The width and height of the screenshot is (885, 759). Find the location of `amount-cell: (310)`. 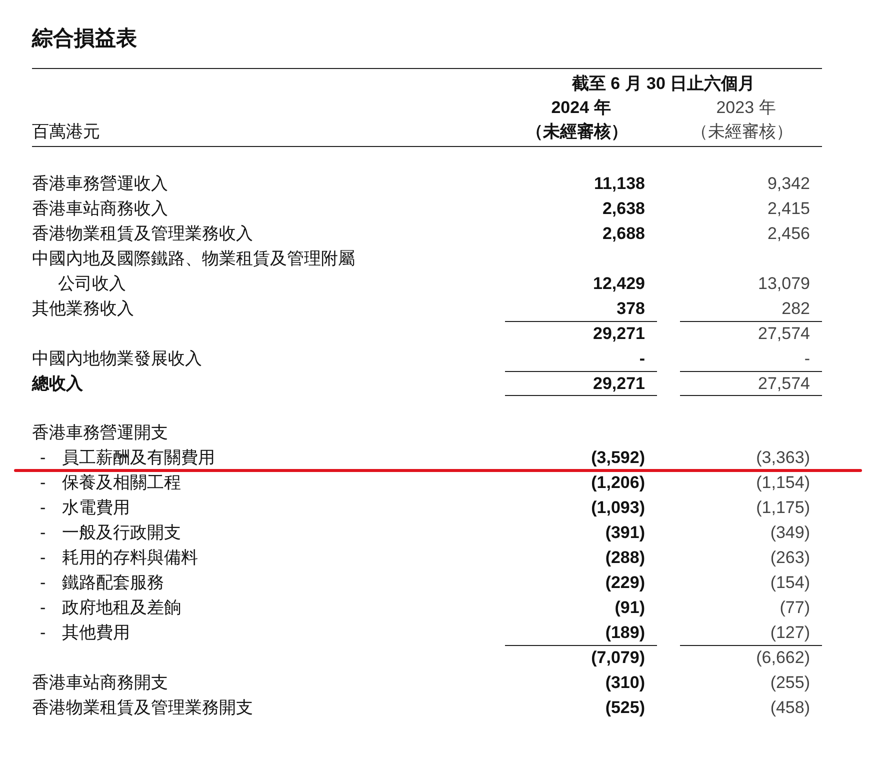

amount-cell: (310) is located at coordinates (625, 682).